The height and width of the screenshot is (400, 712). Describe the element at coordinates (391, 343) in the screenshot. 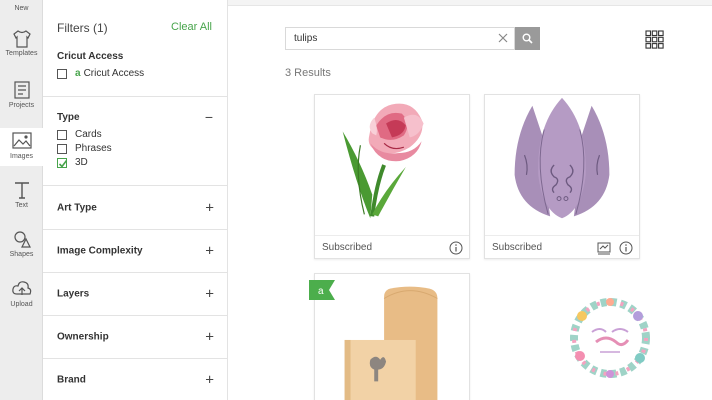

I see `tulip-card-envelope-image` at that location.